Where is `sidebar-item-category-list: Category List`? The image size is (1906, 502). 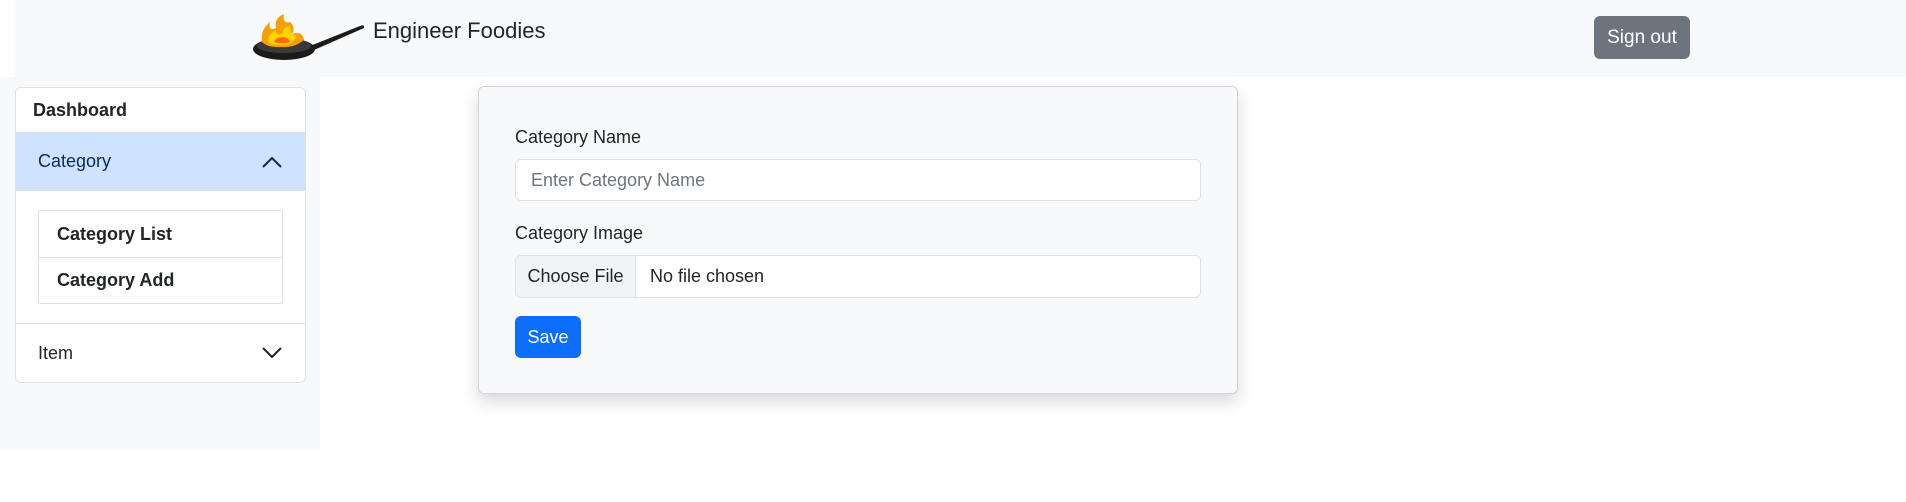 sidebar-item-category-list: Category List is located at coordinates (160, 234).